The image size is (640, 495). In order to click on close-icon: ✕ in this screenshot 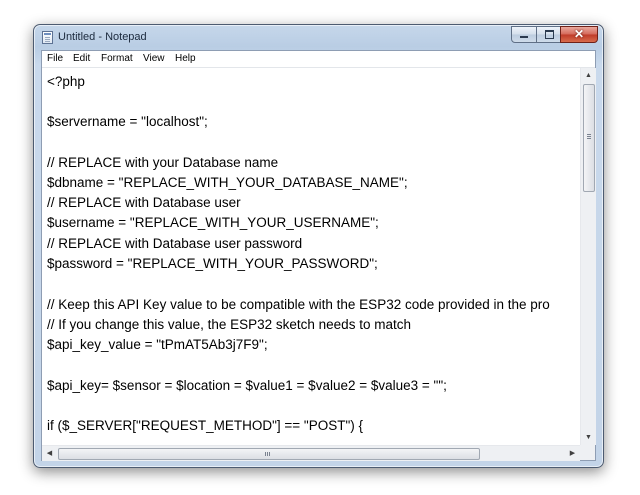, I will do `click(579, 34)`.